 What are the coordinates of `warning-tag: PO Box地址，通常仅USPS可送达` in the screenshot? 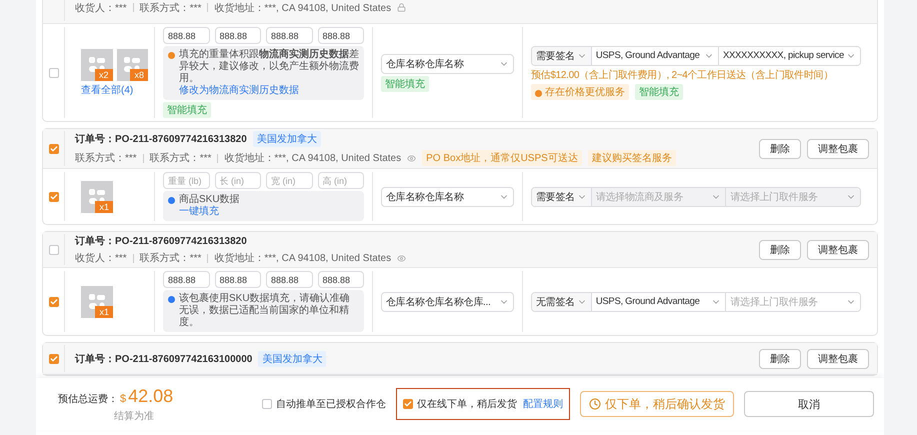 It's located at (502, 158).